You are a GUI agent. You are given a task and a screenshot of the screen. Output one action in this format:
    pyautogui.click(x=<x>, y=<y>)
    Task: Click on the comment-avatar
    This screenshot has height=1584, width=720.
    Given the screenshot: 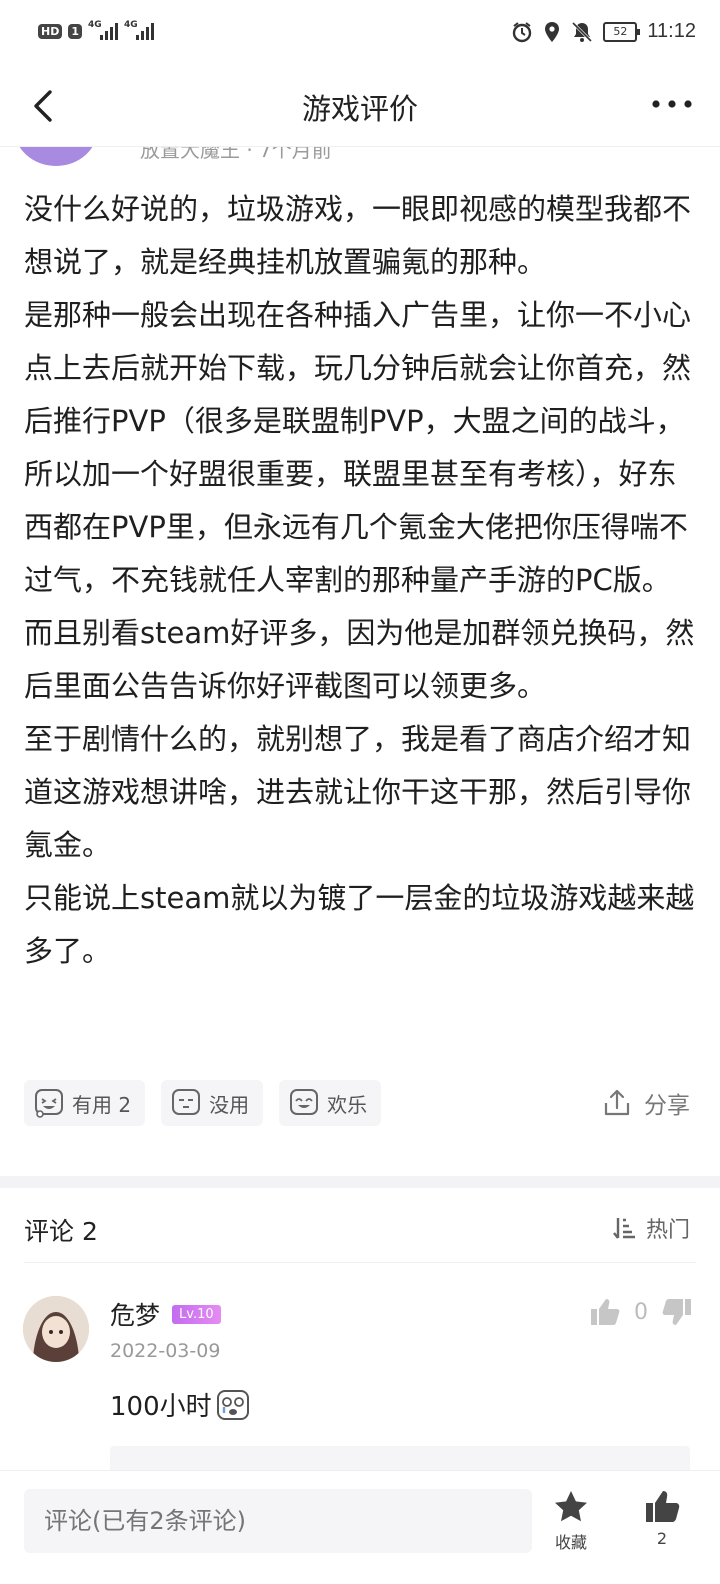 What is the action you would take?
    pyautogui.click(x=56, y=1329)
    